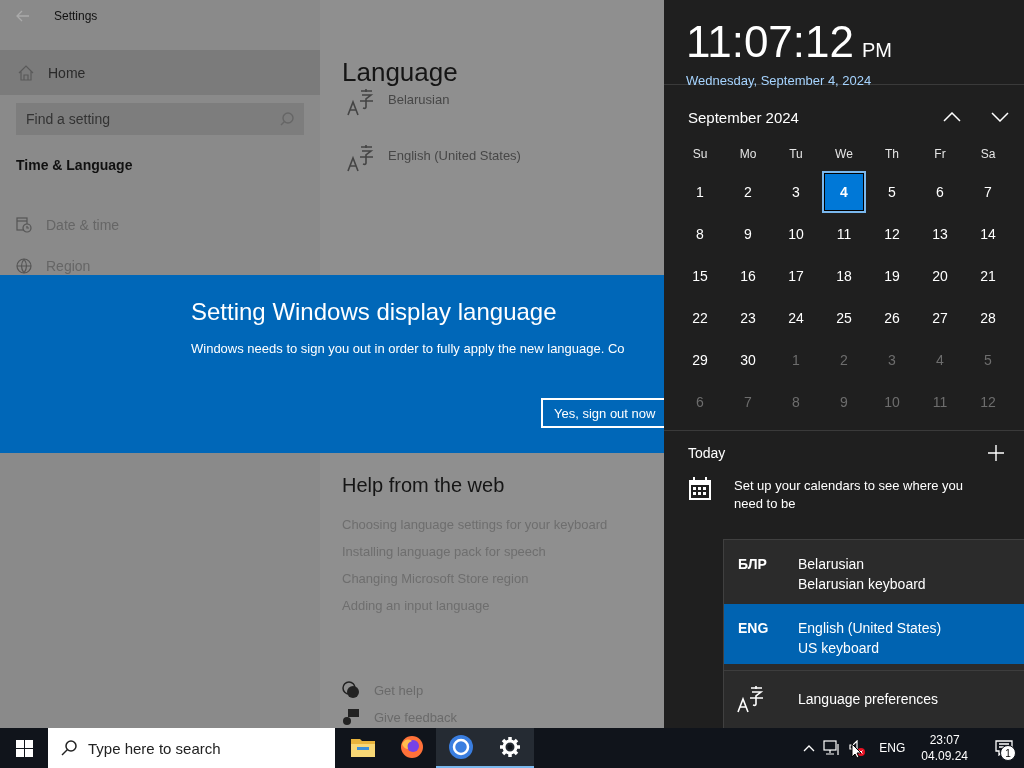  I want to click on settings-icon, so click(509, 747).